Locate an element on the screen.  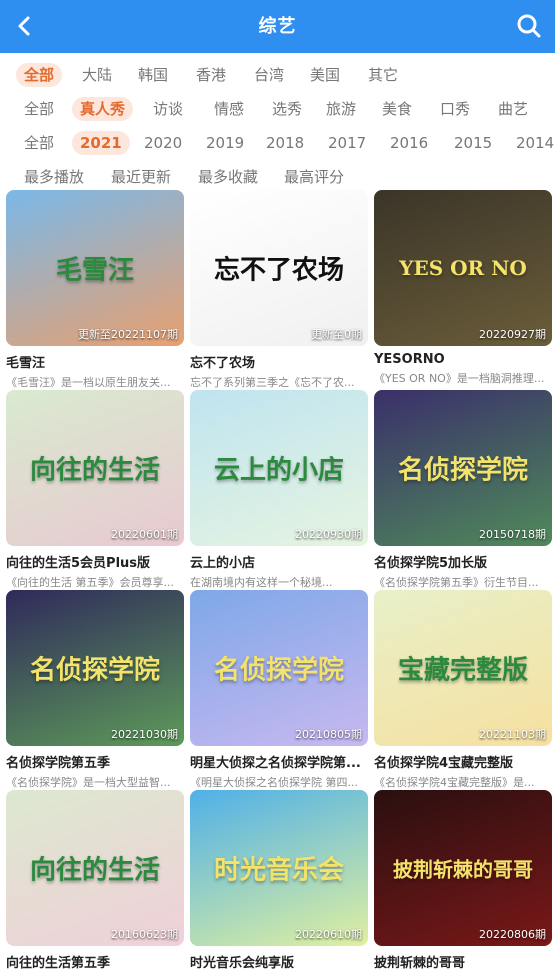
genre-chip: 选秀 is located at coordinates (287, 109).